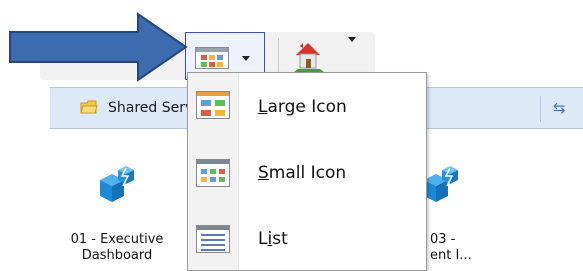 This screenshot has height=271, width=583. I want to click on home-icon, so click(309, 57).